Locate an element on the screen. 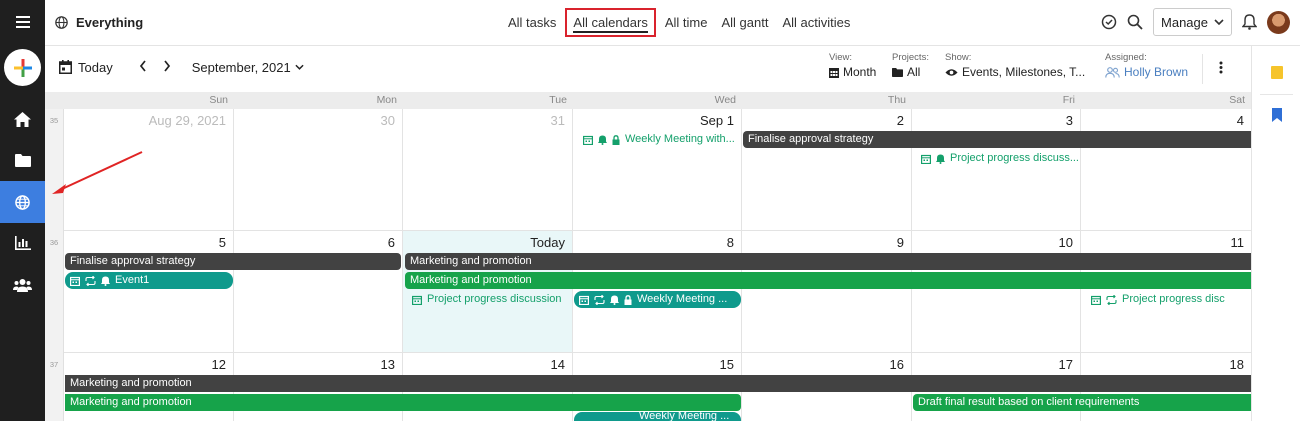 The image size is (1300, 421). left-rail is located at coordinates (22, 210).